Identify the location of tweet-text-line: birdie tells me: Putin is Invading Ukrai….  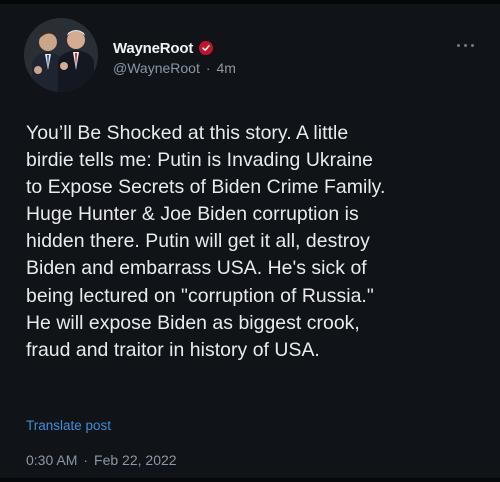
(199, 160).